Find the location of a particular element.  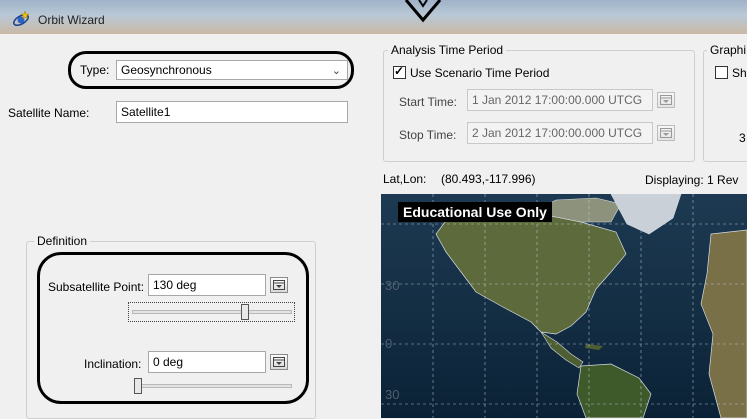

start-time-label: Start Time: is located at coordinates (428, 102).